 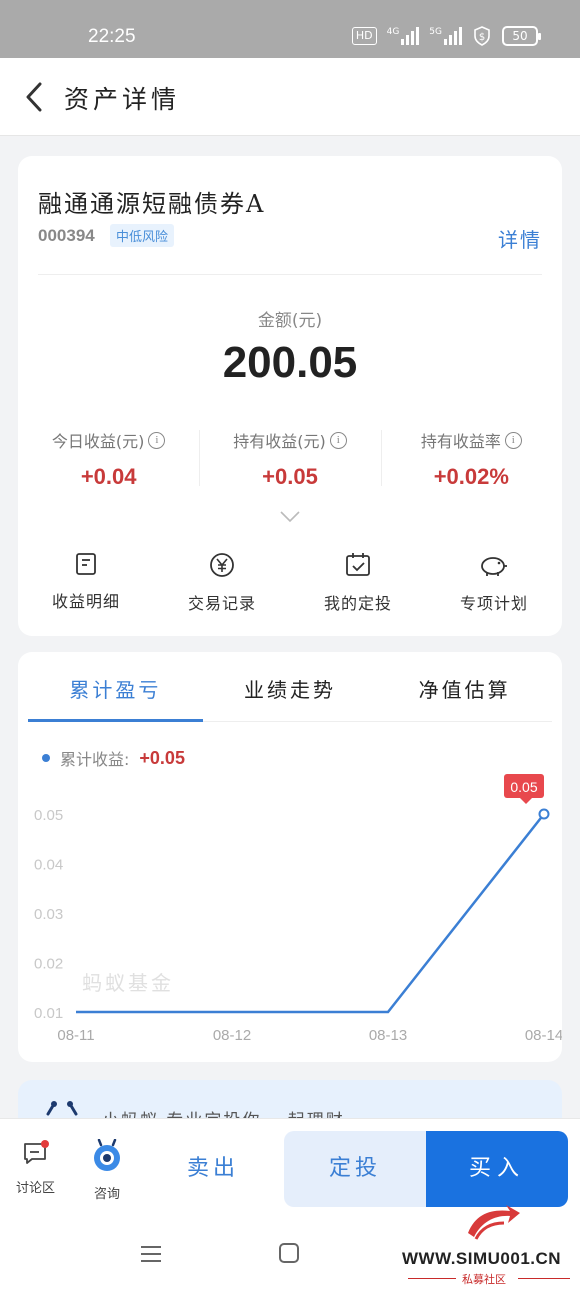 I want to click on site-watermark-sub: 私募社区, so click(x=484, y=1279).